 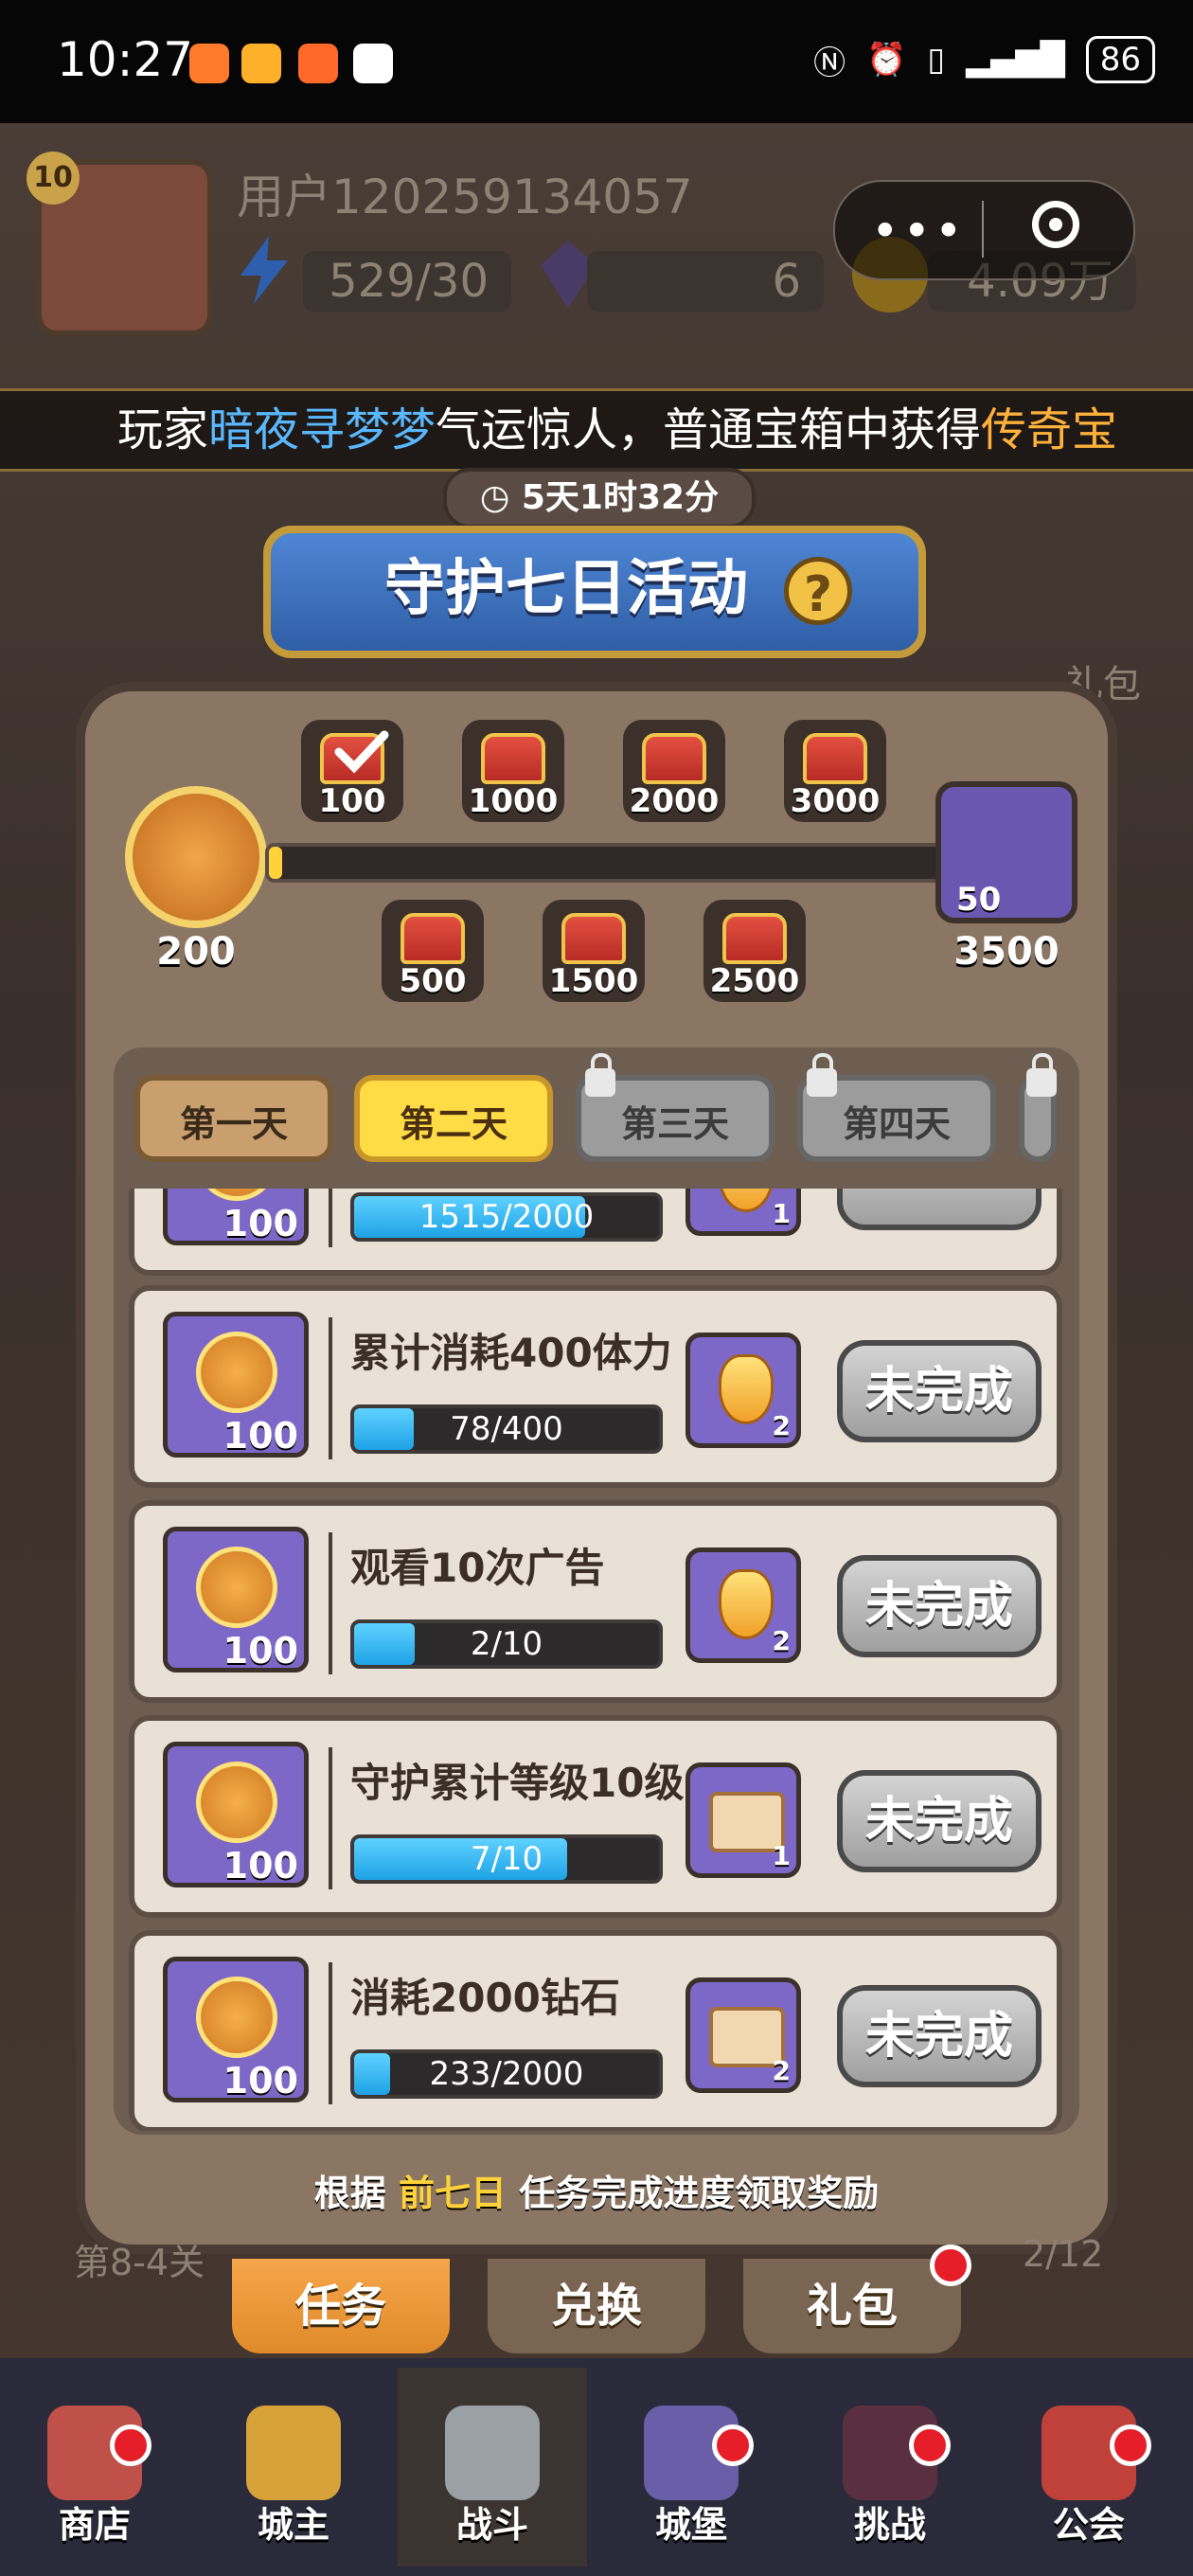 I want to click on nav-challenge: 挑战, so click(x=890, y=2467).